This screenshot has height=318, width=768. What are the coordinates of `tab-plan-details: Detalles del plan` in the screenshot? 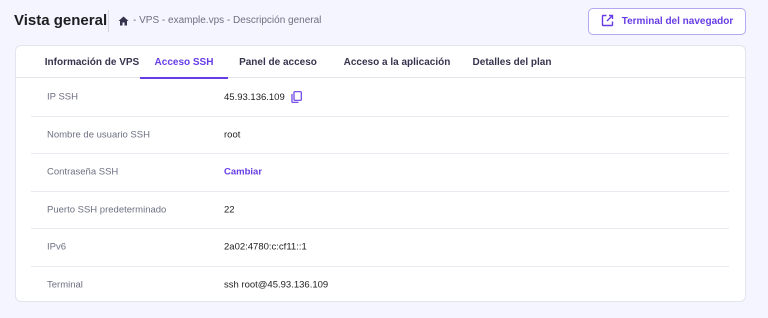 It's located at (512, 62).